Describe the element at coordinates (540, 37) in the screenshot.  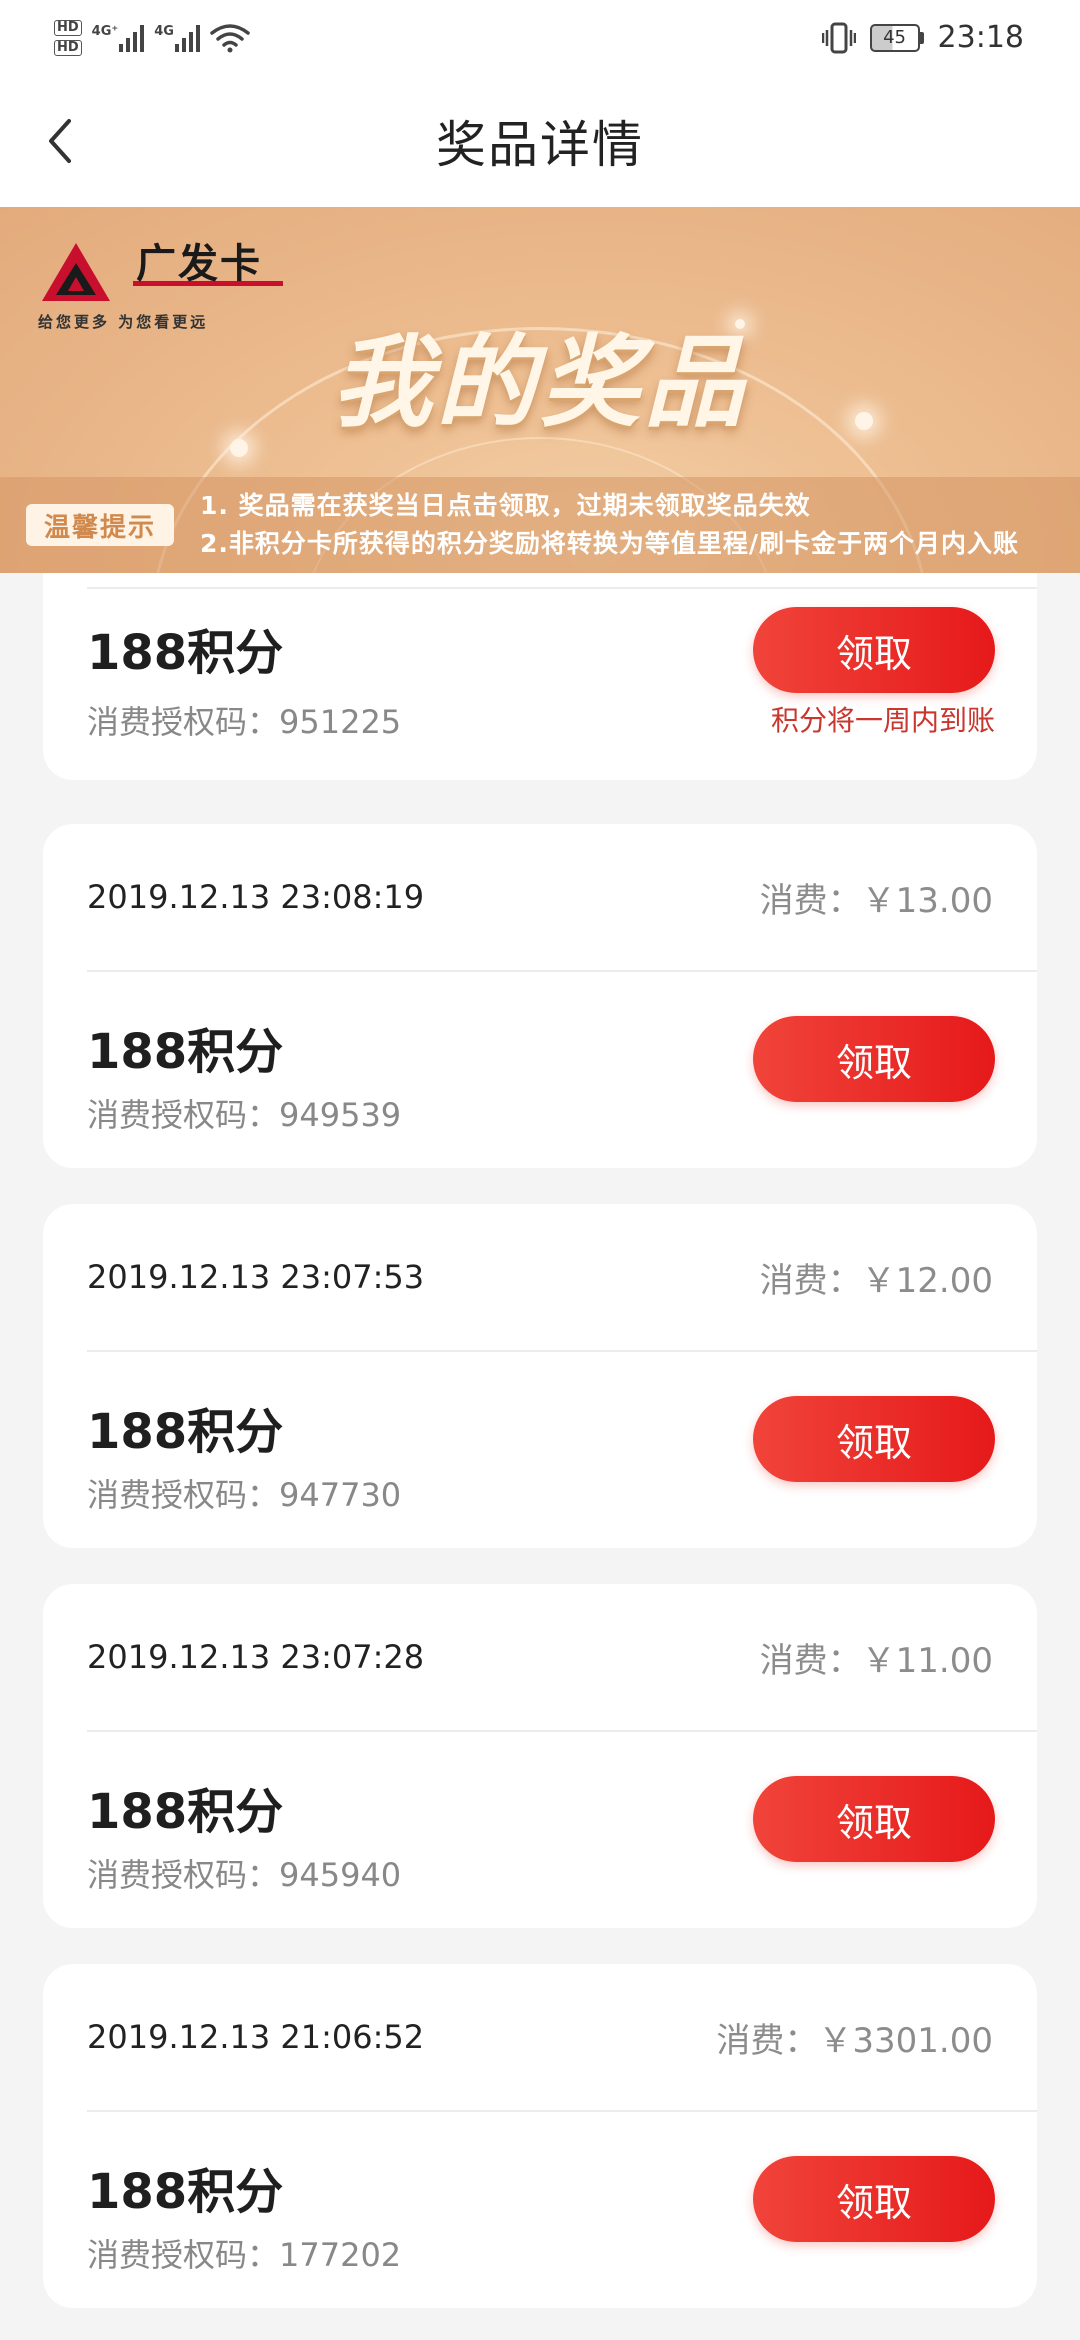
I see `status-bar: HD HD 4G⁺ 4G 45 23:18` at that location.